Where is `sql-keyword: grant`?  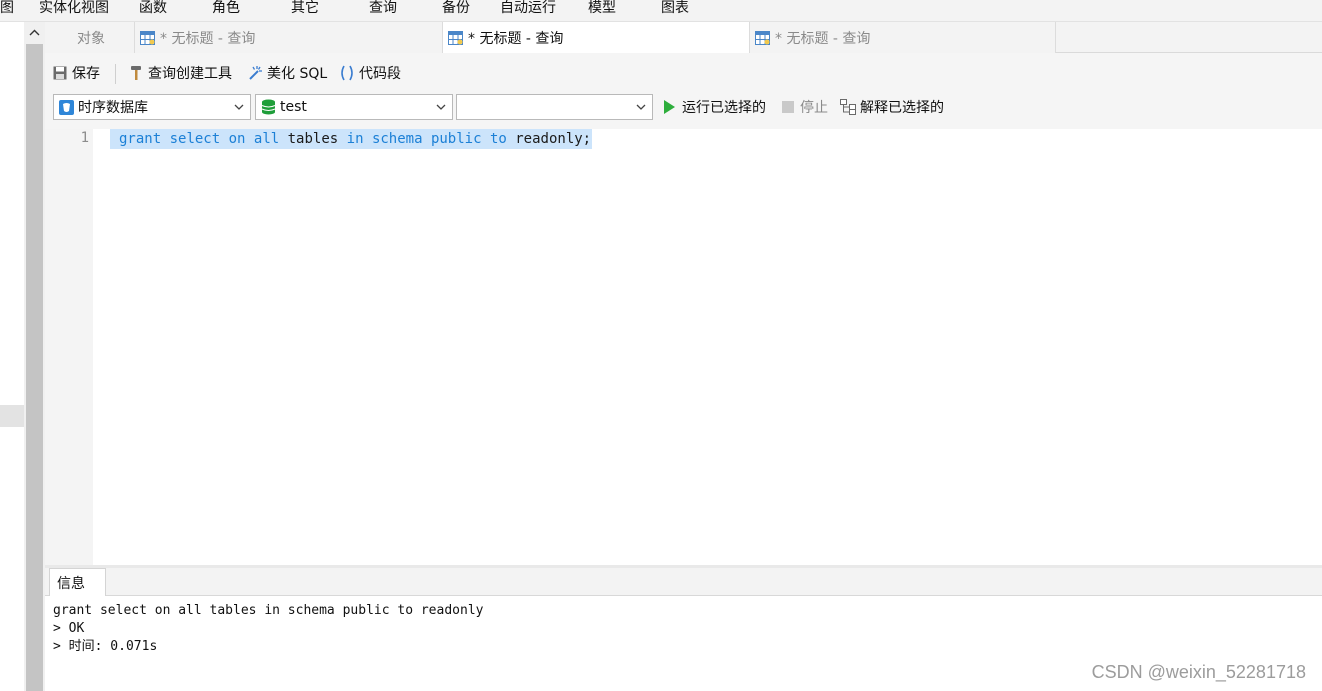 sql-keyword: grant is located at coordinates (140, 139).